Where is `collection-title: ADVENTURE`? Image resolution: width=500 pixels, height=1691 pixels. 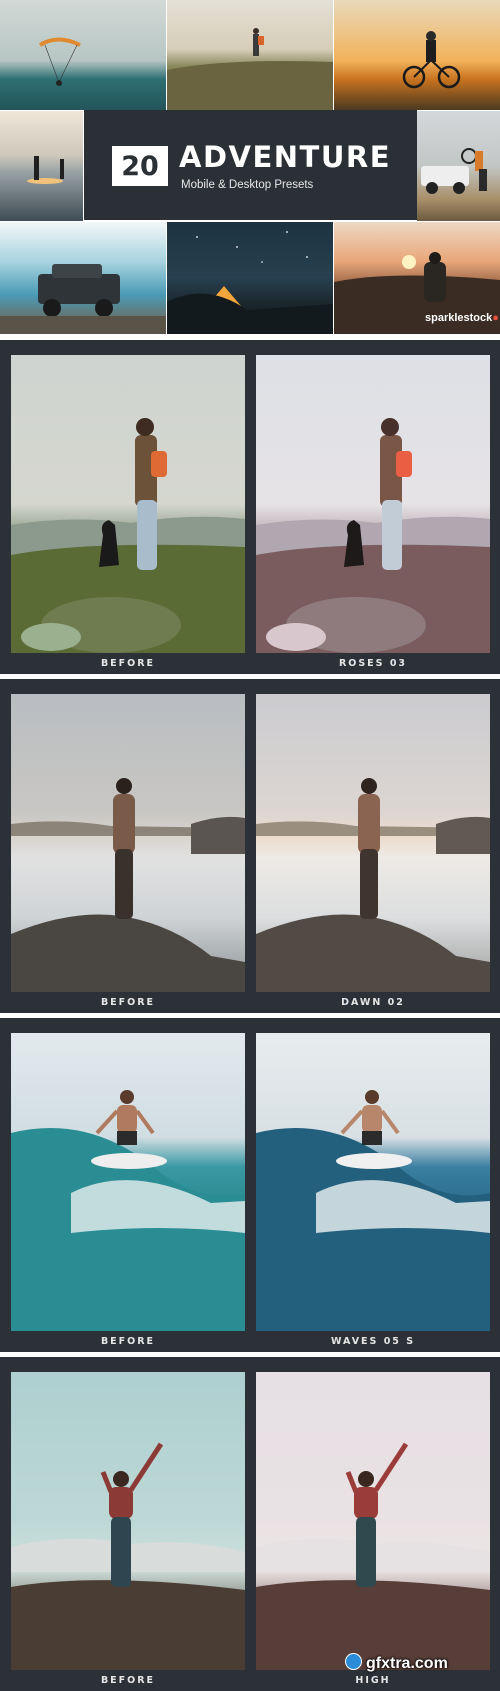 collection-title: ADVENTURE is located at coordinates (285, 157).